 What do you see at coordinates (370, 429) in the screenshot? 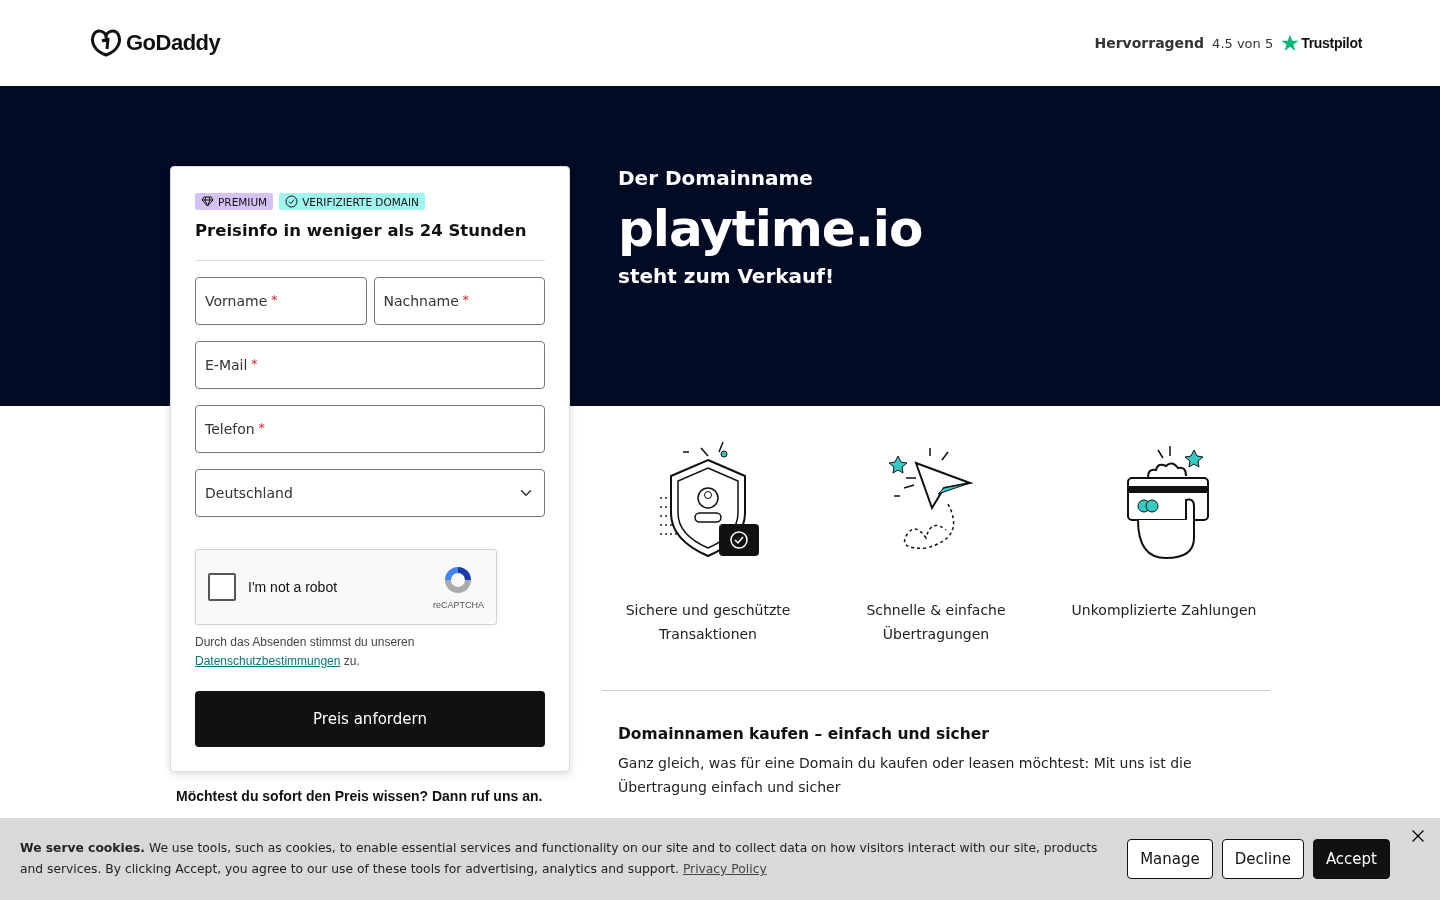
I see `input-field: Telefon *` at bounding box center [370, 429].